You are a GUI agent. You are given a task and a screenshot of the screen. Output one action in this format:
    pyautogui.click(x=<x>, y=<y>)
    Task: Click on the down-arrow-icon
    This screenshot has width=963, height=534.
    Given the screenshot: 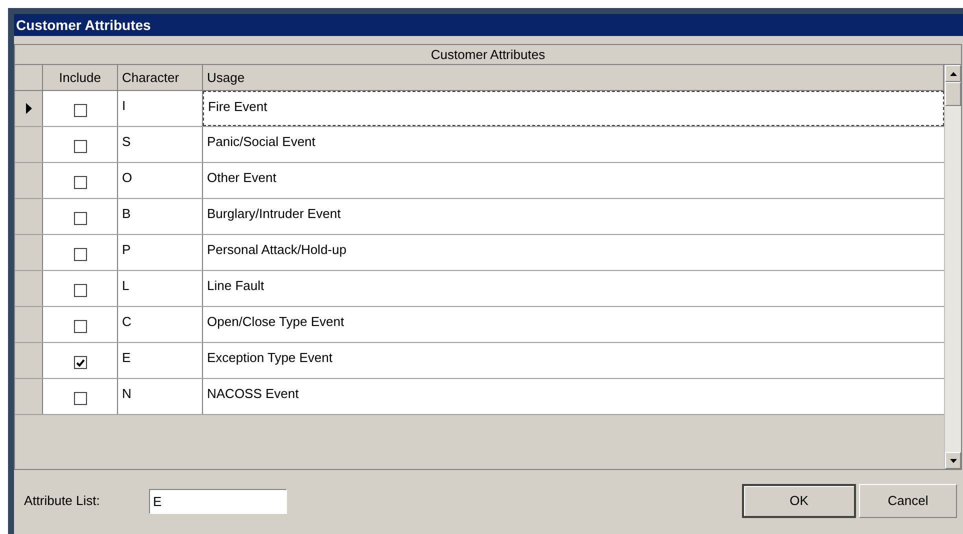 What is the action you would take?
    pyautogui.click(x=953, y=460)
    